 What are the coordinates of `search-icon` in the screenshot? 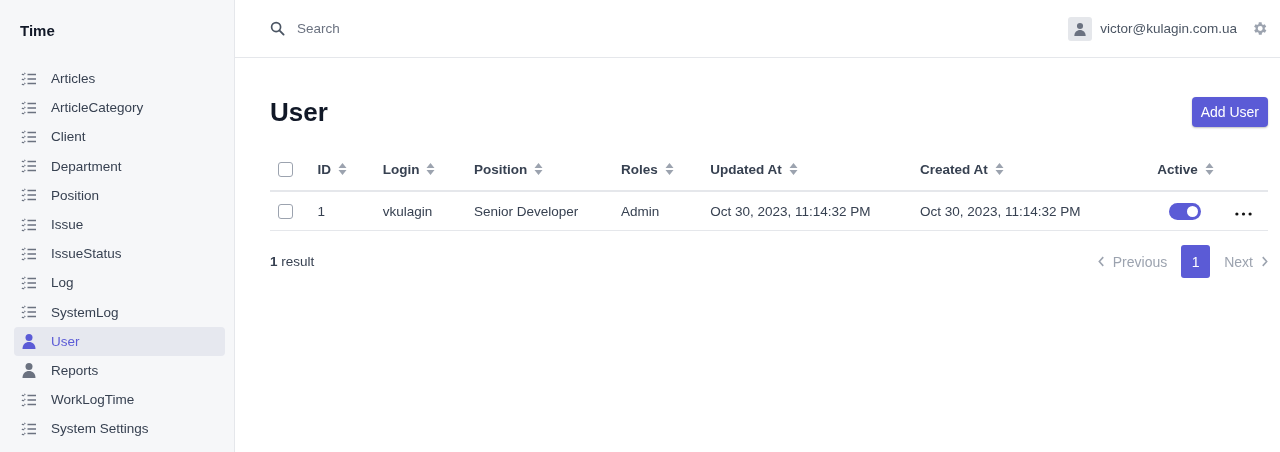 It's located at (277, 28).